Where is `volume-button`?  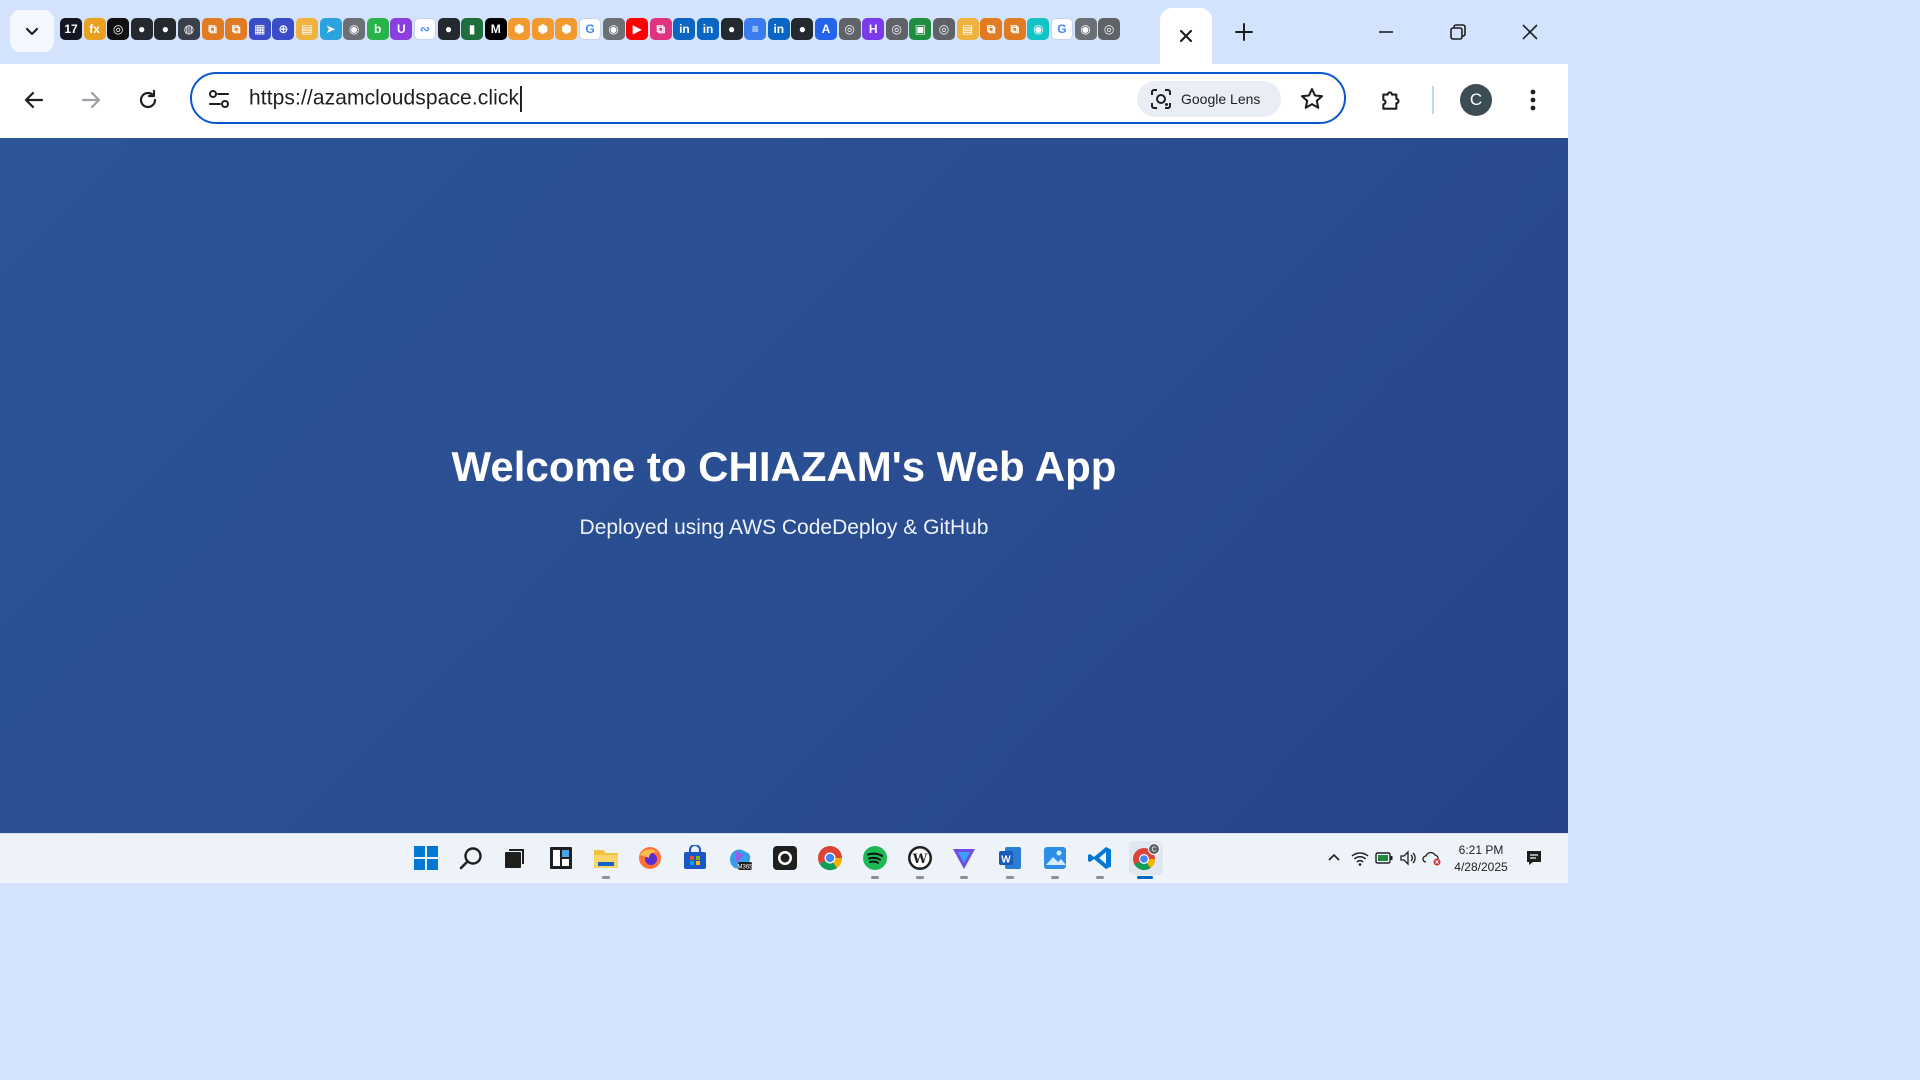 volume-button is located at coordinates (1408, 858).